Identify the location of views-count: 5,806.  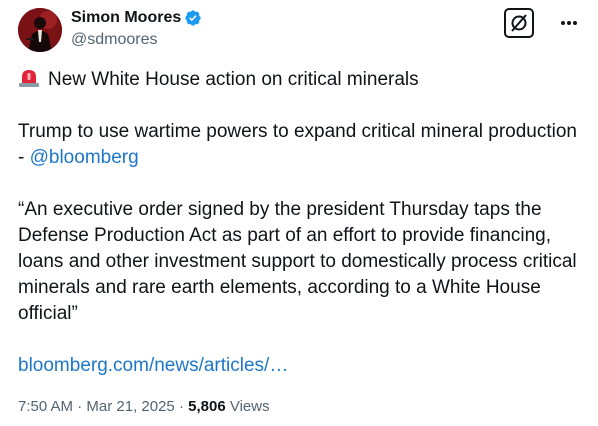
(207, 406).